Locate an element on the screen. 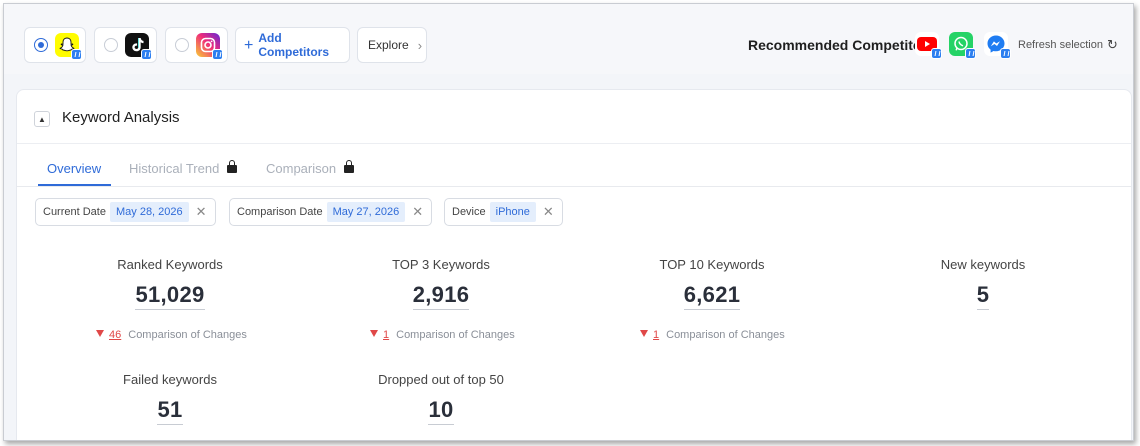  collapse-toggle-icon: ▲ is located at coordinates (42, 119).